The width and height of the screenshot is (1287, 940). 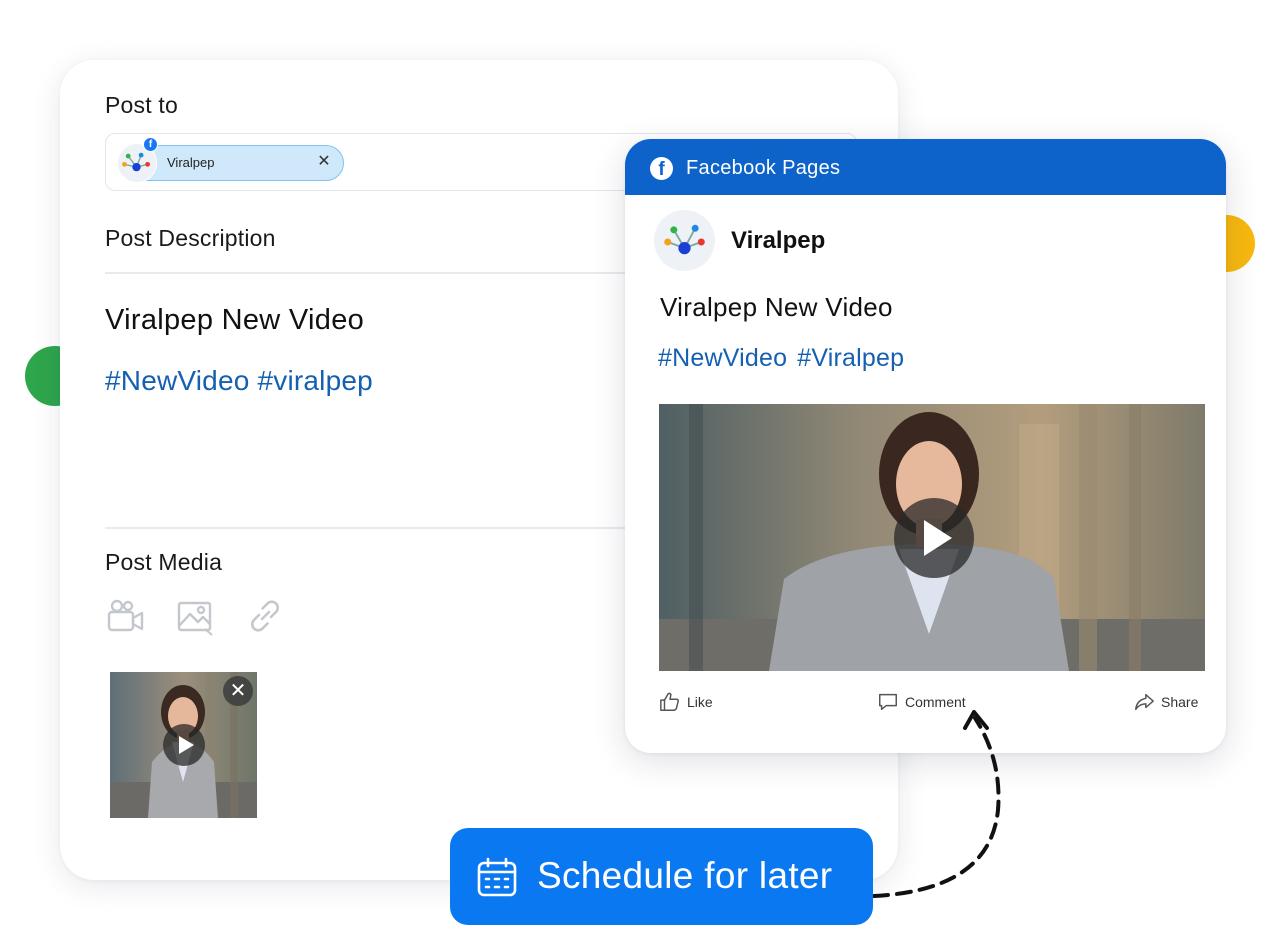 What do you see at coordinates (191, 162) in the screenshot?
I see `account-chip-label: Viralpep` at bounding box center [191, 162].